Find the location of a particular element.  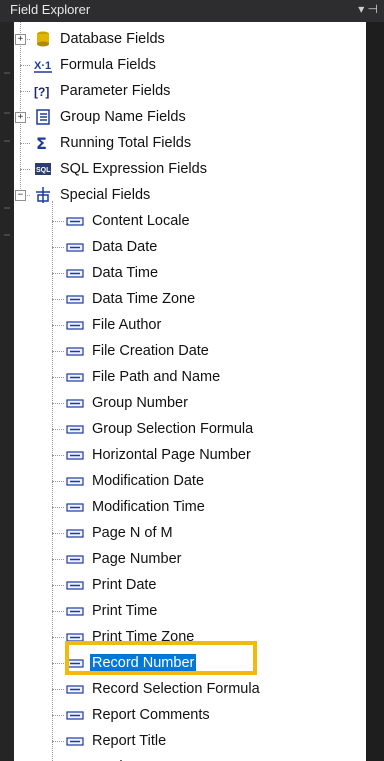

left-dock-strip is located at coordinates (7, 391).